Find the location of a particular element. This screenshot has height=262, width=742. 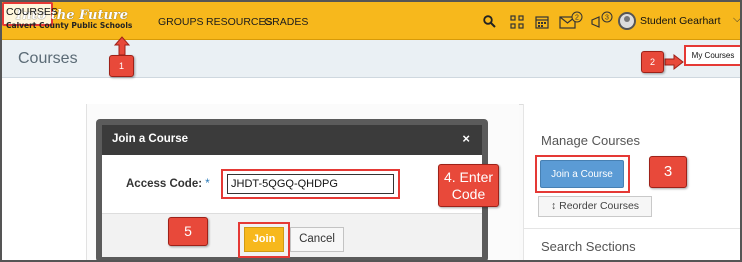

access-code-label: Access Code: * is located at coordinates (168, 184).